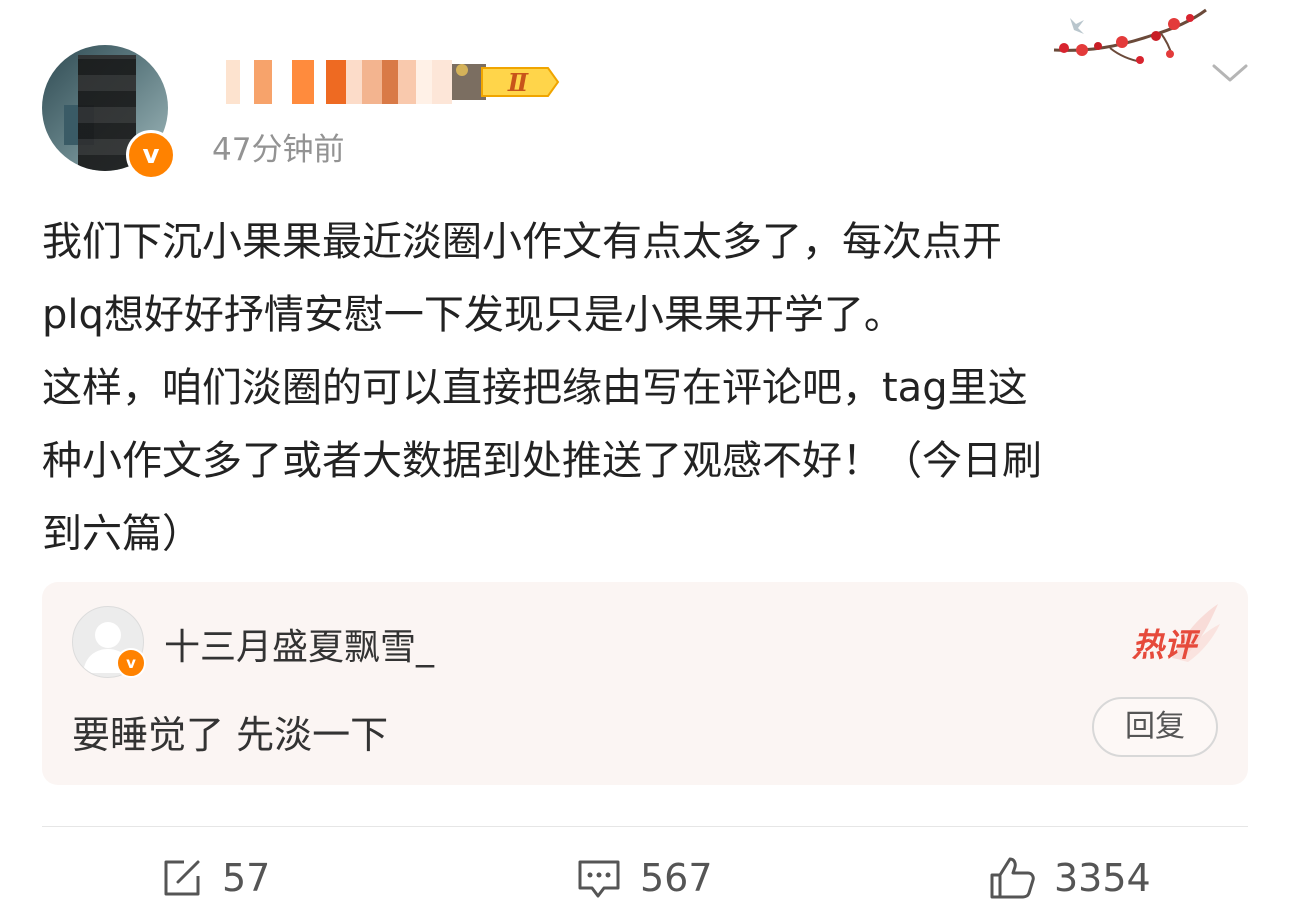  Describe the element at coordinates (1164, 645) in the screenshot. I see `hot-comment-label: 热评` at that location.